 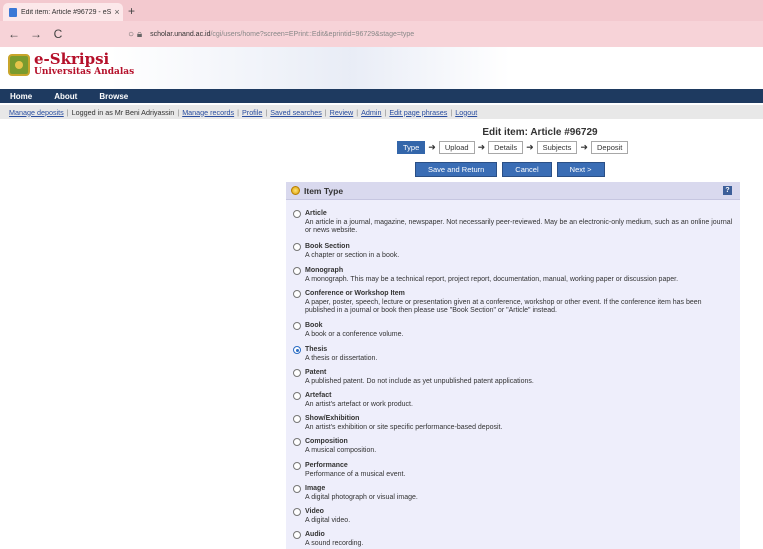 What do you see at coordinates (297, 512) in the screenshot?
I see `radio-video` at bounding box center [297, 512].